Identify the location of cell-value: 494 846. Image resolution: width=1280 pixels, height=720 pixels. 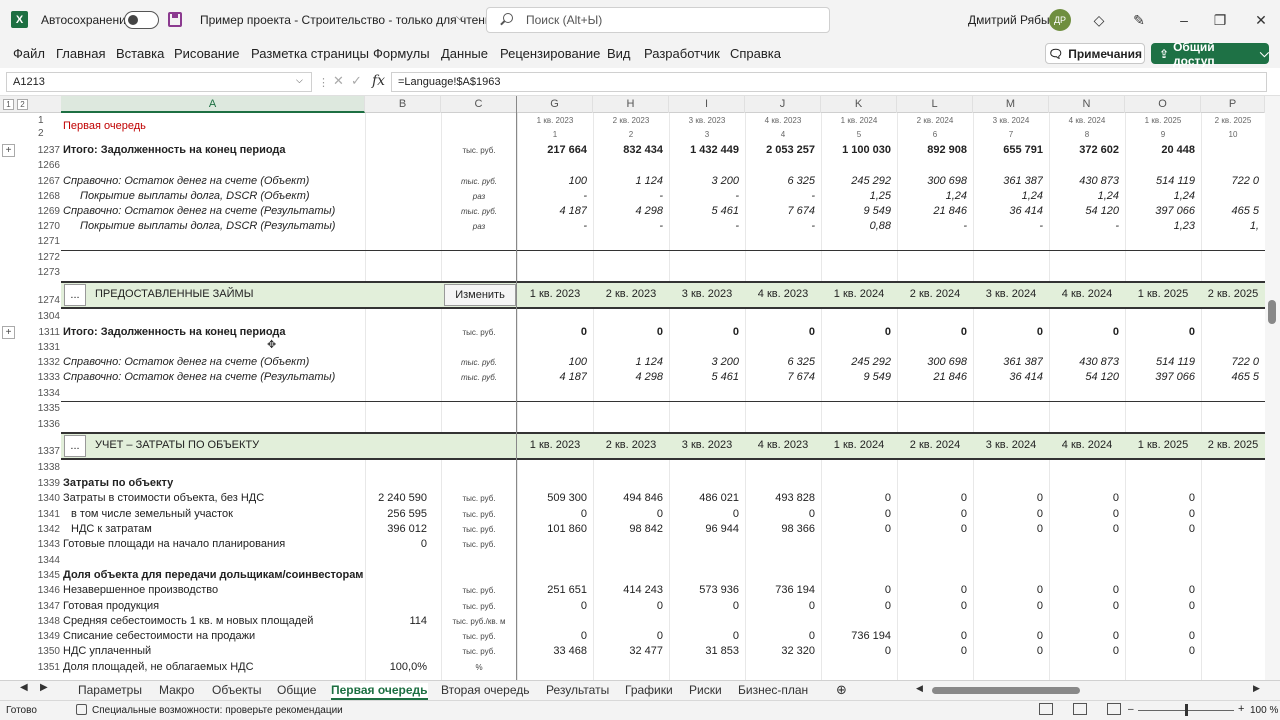
(628, 498).